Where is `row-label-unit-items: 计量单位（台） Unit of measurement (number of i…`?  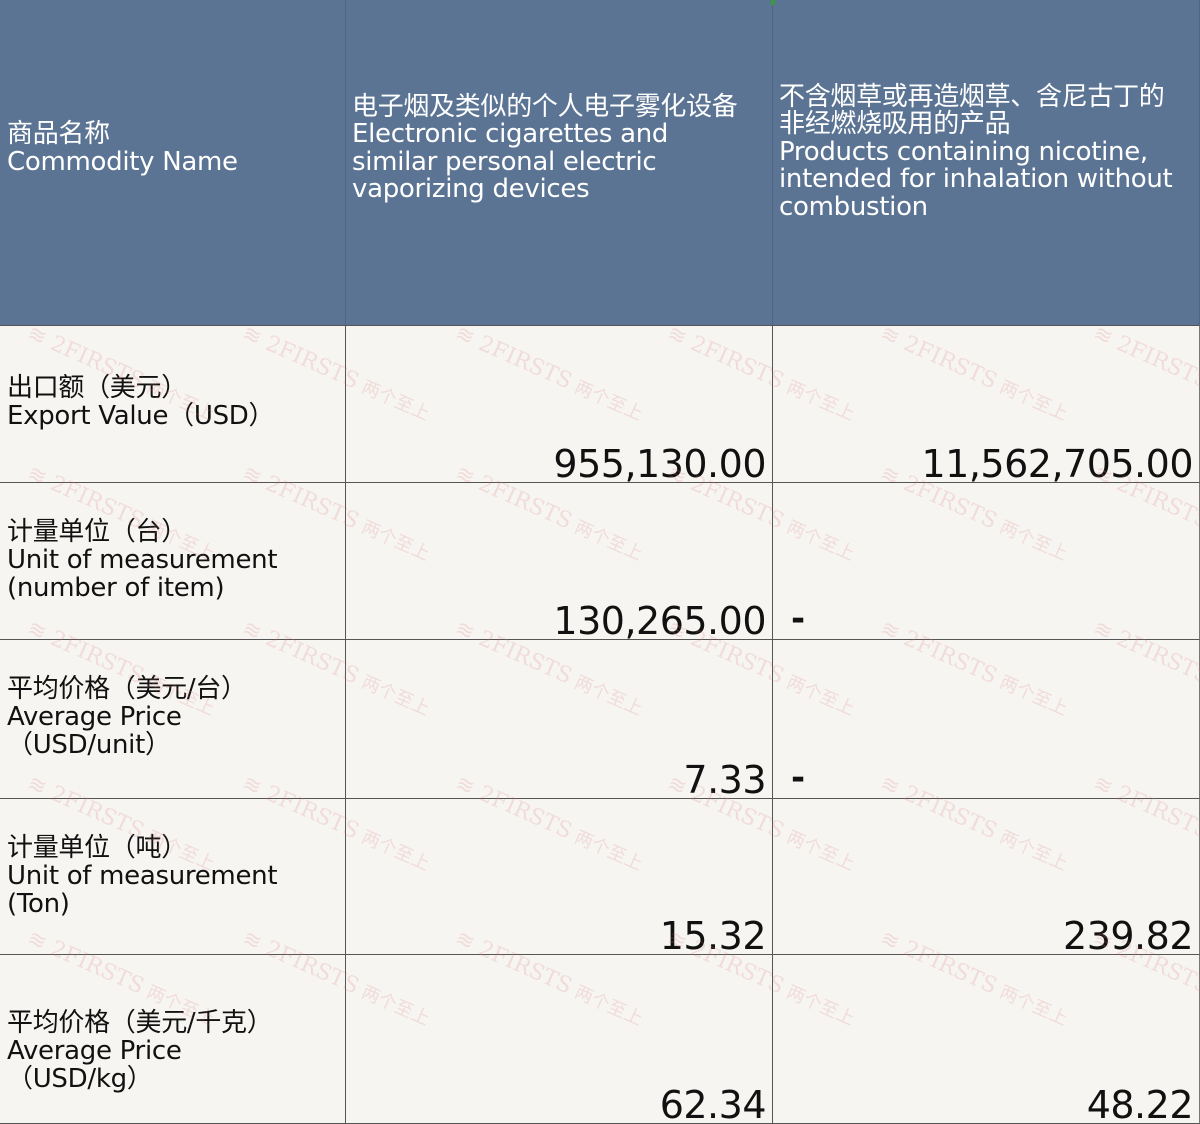 row-label-unit-items: 计量单位（台） Unit of measurement (number of i… is located at coordinates (173, 561).